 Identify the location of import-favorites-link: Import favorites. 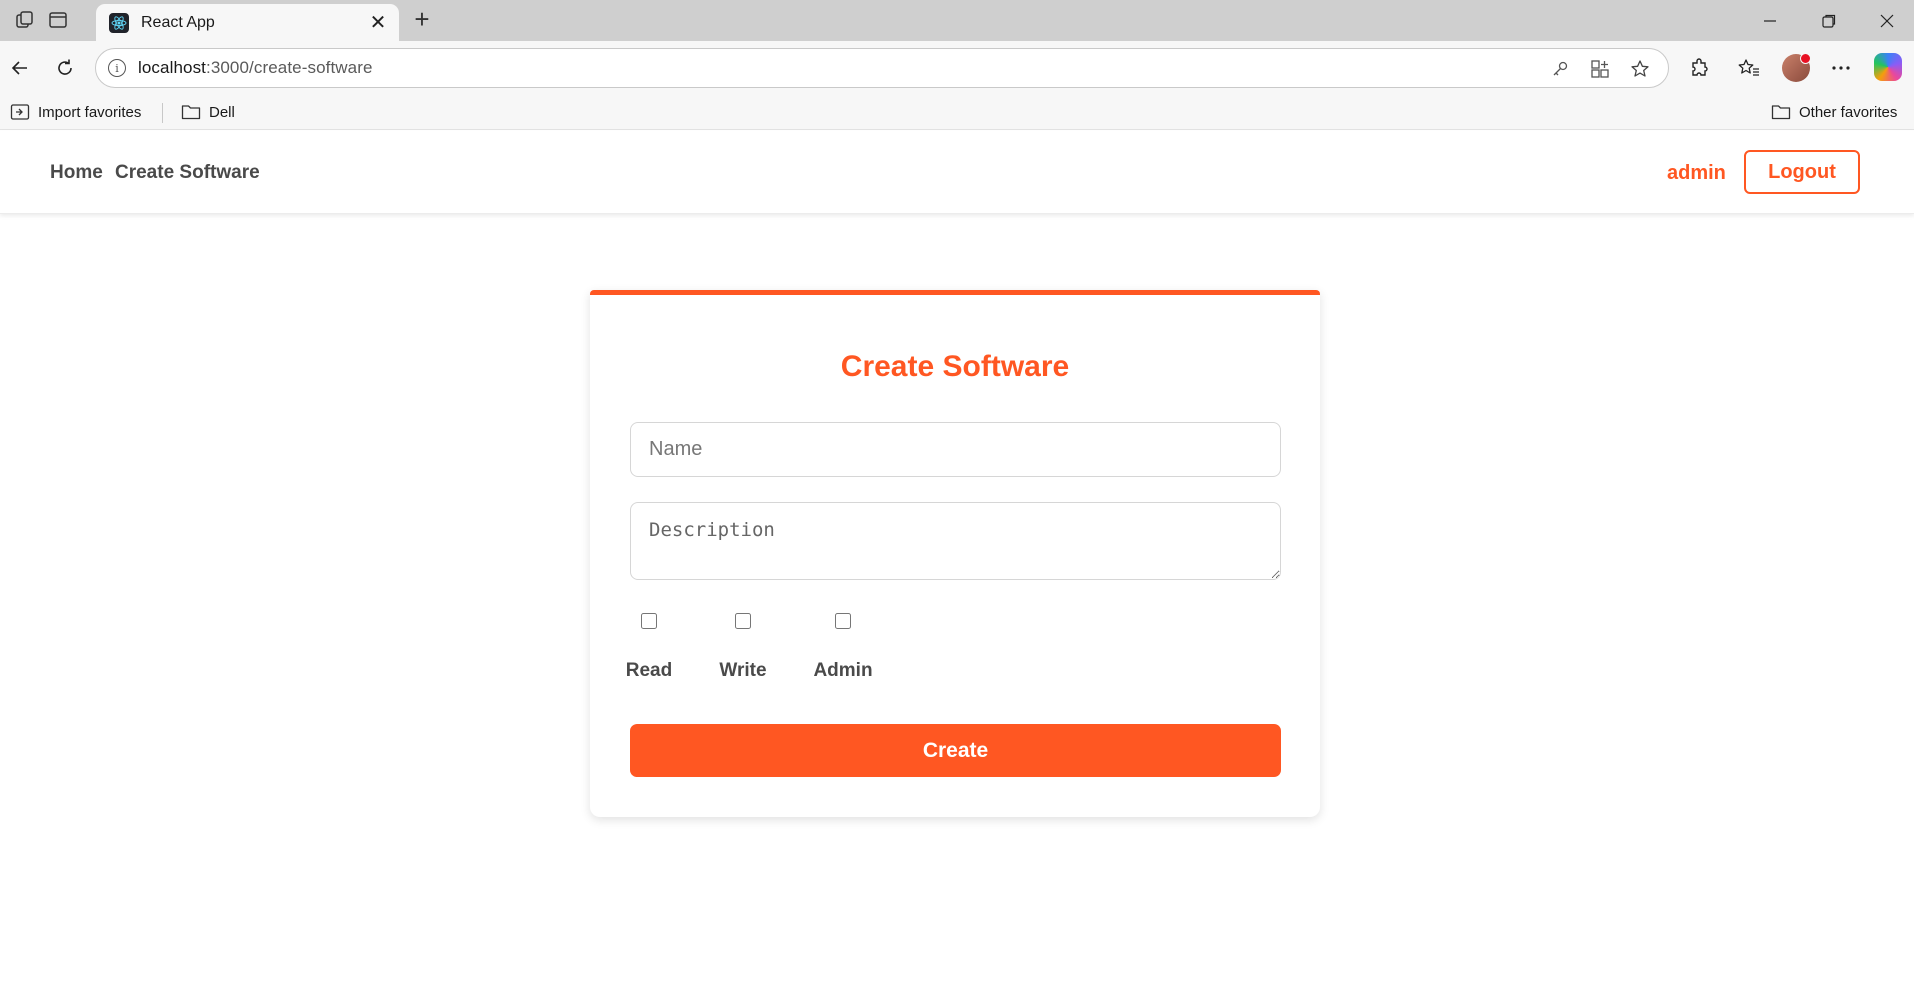
(75, 112).